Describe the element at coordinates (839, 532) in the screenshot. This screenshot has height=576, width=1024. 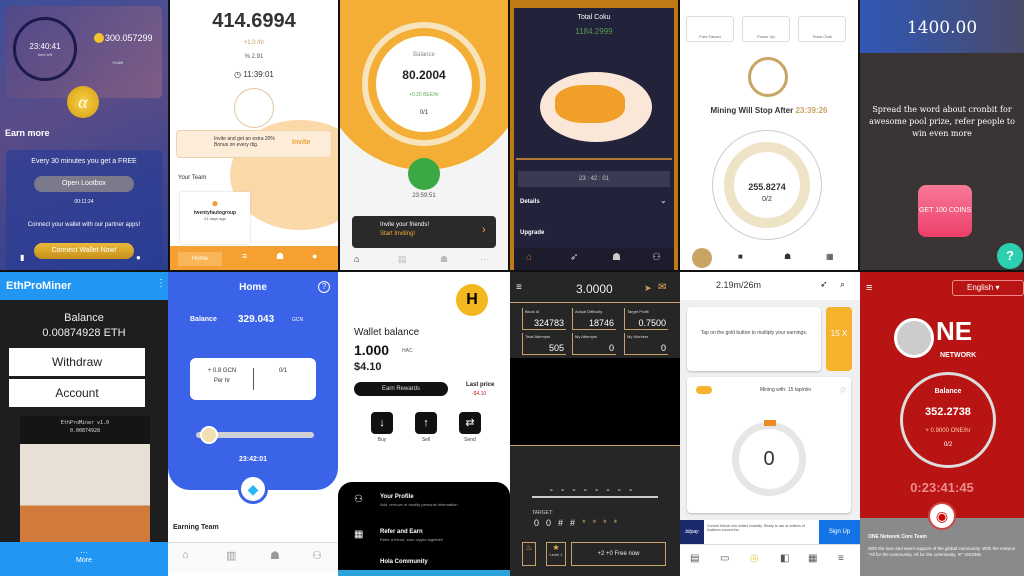
I see `ad-signup-button: Sign Up` at that location.